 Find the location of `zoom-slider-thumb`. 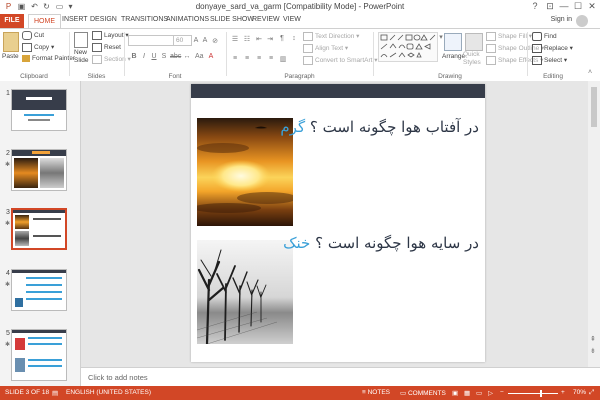

zoom-slider-thumb is located at coordinates (541, 393).